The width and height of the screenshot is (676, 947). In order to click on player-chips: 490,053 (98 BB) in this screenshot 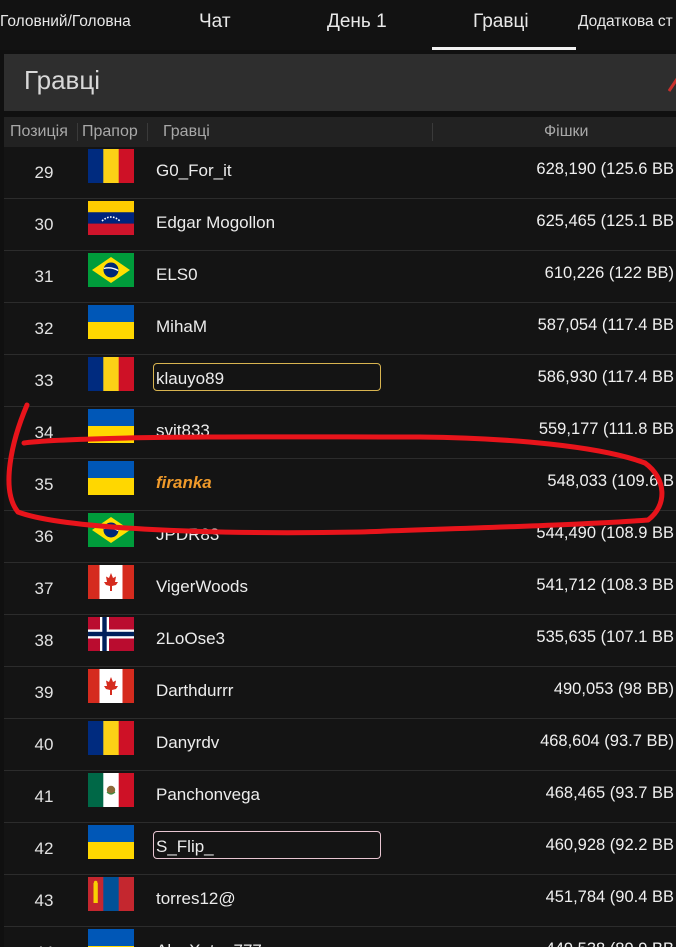, I will do `click(613, 689)`.